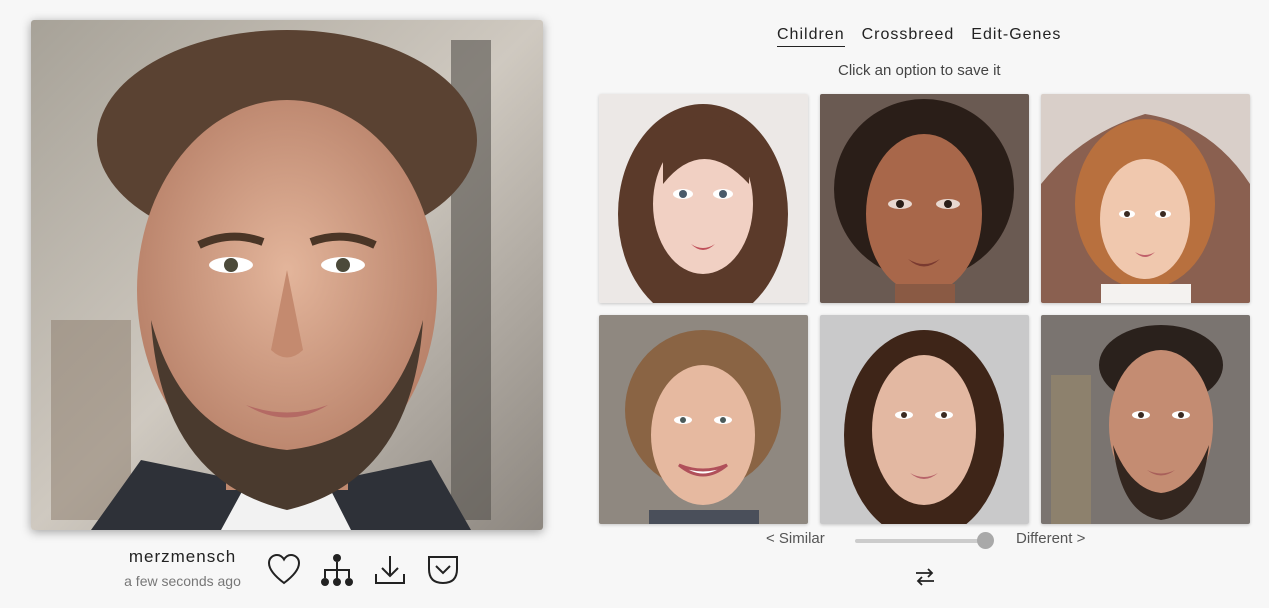 The height and width of the screenshot is (608, 1269). Describe the element at coordinates (390, 570) in the screenshot. I see `download-icon` at that location.